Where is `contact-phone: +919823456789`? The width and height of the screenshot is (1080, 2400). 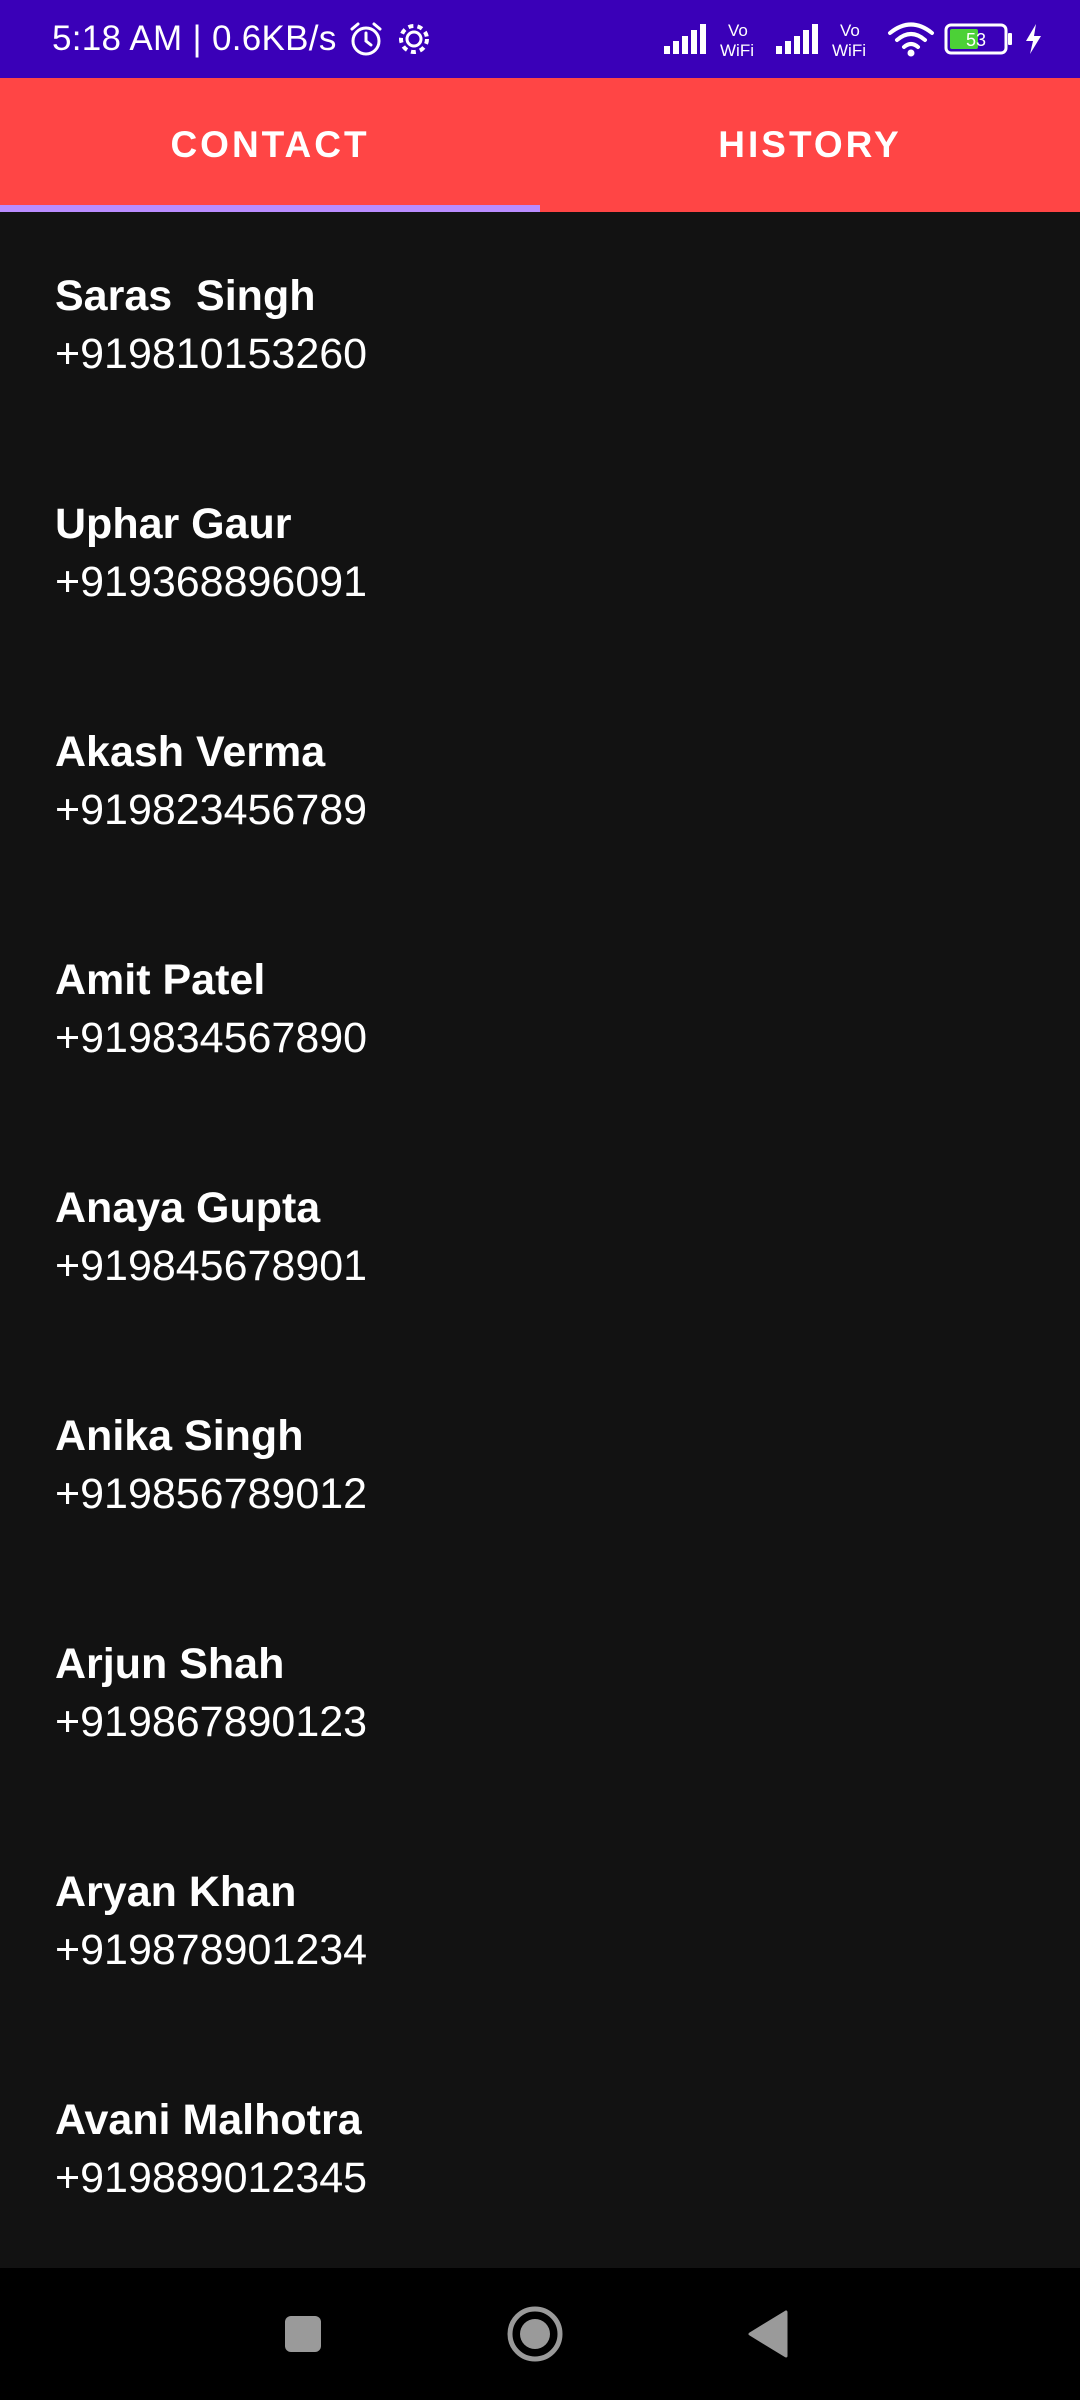 contact-phone: +919823456789 is located at coordinates (211, 810).